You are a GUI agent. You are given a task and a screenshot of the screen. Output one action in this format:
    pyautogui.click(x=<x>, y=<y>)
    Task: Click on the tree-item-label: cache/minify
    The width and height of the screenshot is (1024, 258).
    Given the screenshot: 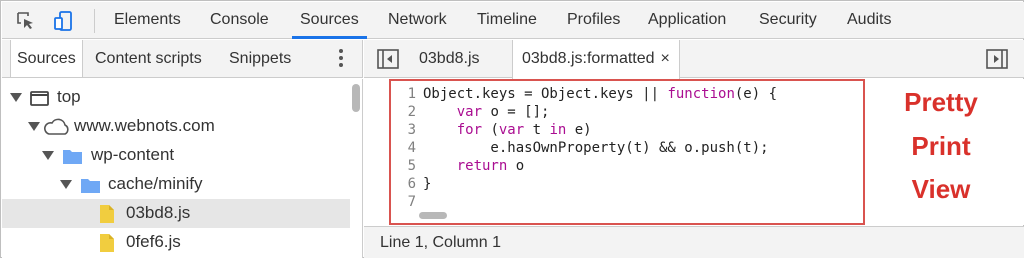 What is the action you would take?
    pyautogui.click(x=155, y=183)
    